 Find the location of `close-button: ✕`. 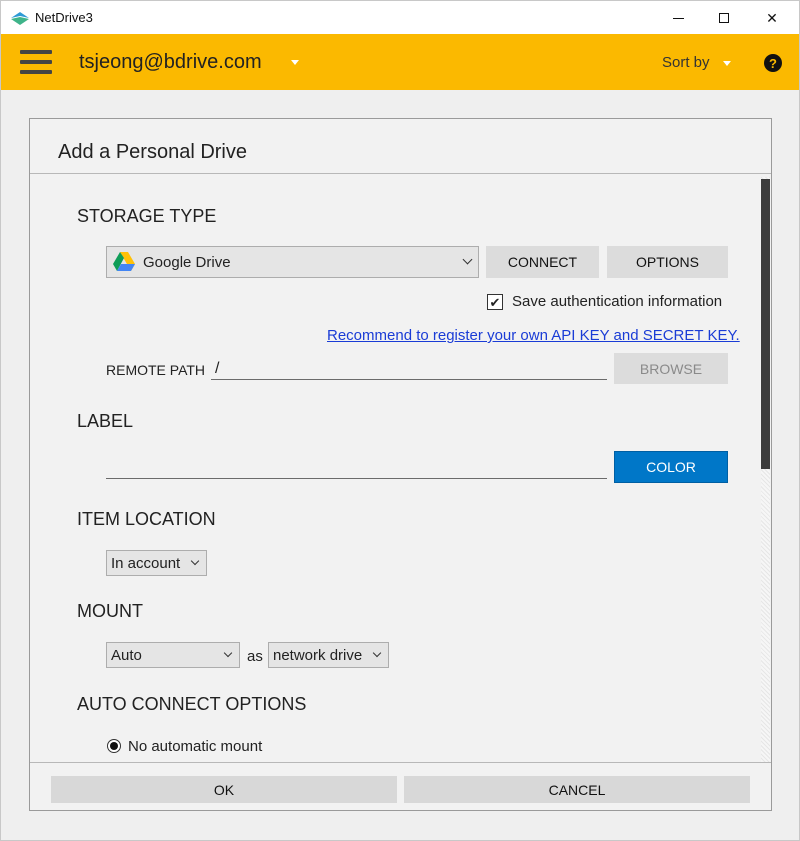

close-button: ✕ is located at coordinates (772, 18).